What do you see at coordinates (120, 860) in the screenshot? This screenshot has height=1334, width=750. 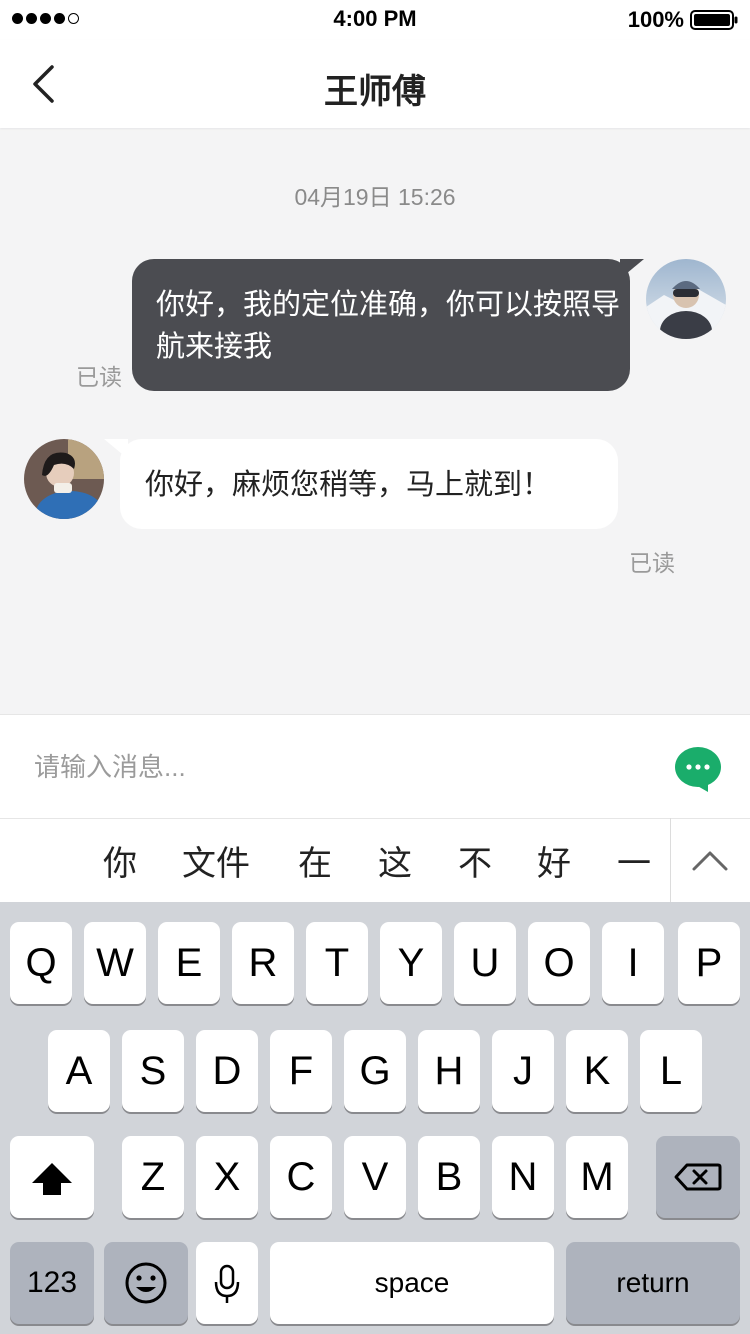 I see `ime-candidate: 你` at bounding box center [120, 860].